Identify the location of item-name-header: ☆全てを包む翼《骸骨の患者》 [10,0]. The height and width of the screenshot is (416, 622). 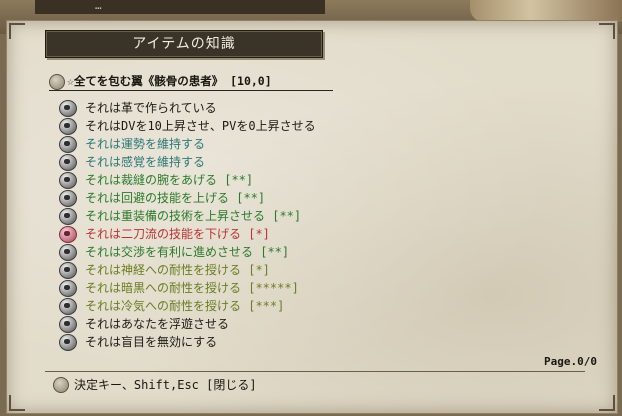
(191, 82).